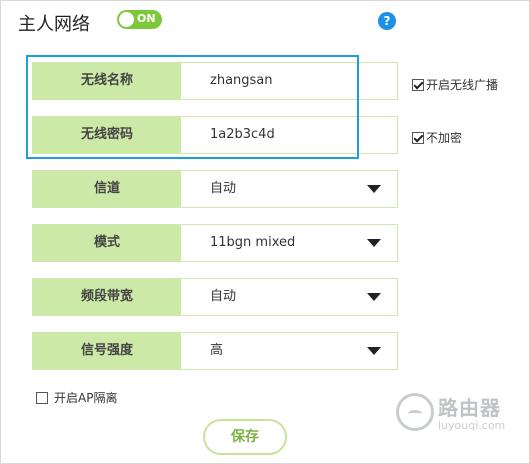  I want to click on signal-strength-select: 信号强度 高, so click(215, 351).